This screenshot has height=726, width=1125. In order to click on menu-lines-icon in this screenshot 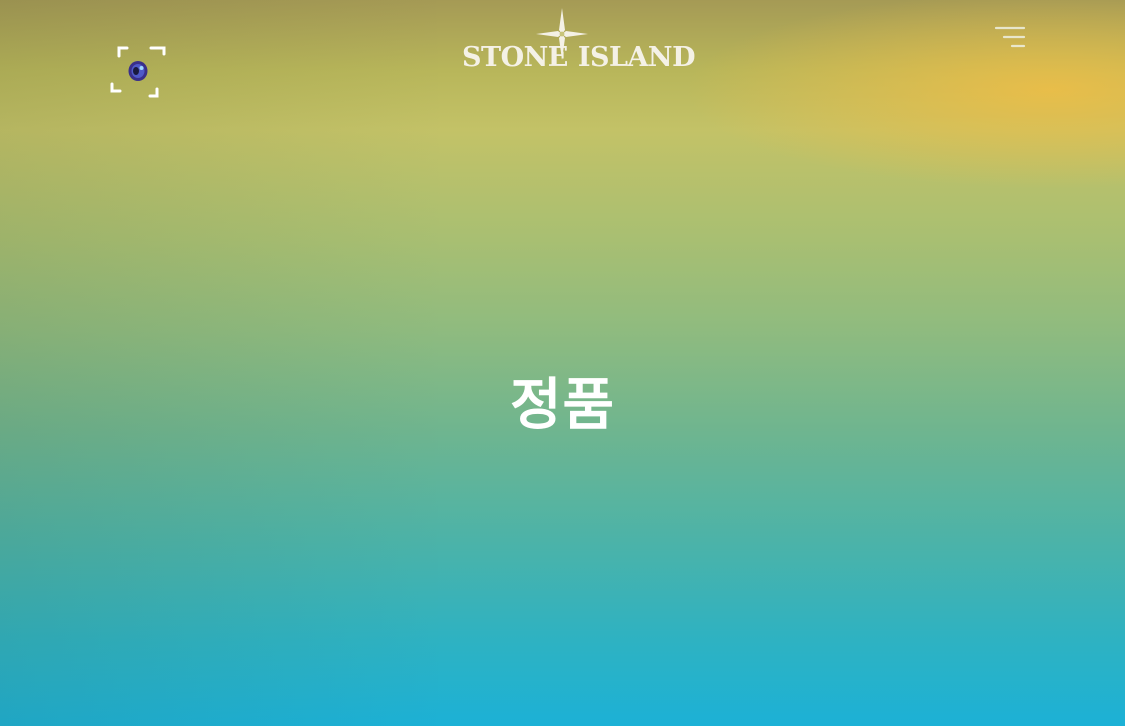, I will do `click(1010, 37)`.